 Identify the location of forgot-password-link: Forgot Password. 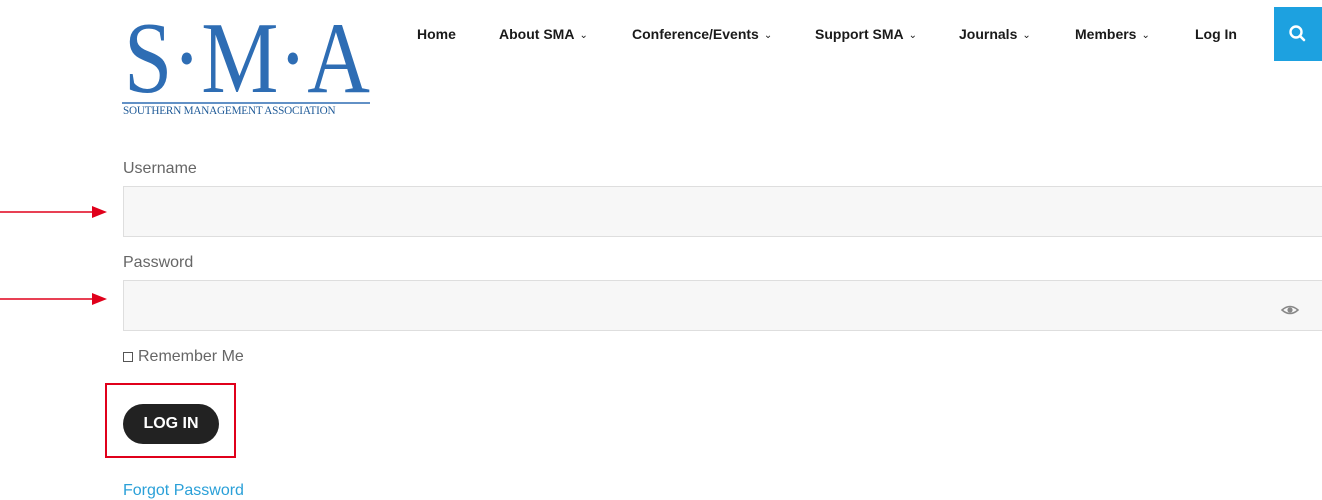
(183, 491).